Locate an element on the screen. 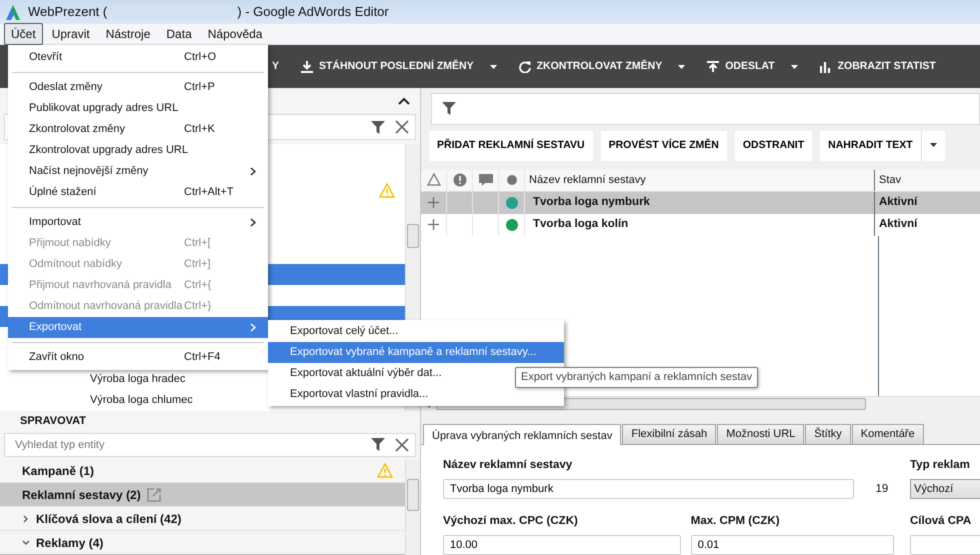 This screenshot has width=980, height=555. table-cell: Tvorba loga nymburk is located at coordinates (700, 203).